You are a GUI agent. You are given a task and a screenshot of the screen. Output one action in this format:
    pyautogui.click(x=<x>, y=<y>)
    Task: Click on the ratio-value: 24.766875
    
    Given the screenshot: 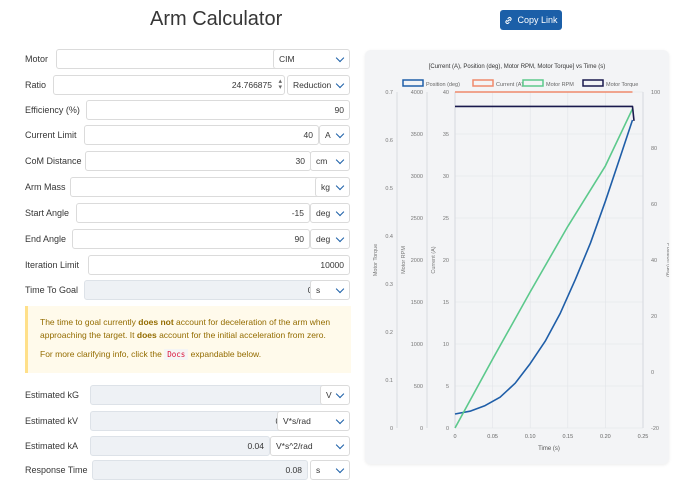 What is the action you would take?
    pyautogui.click(x=251, y=85)
    